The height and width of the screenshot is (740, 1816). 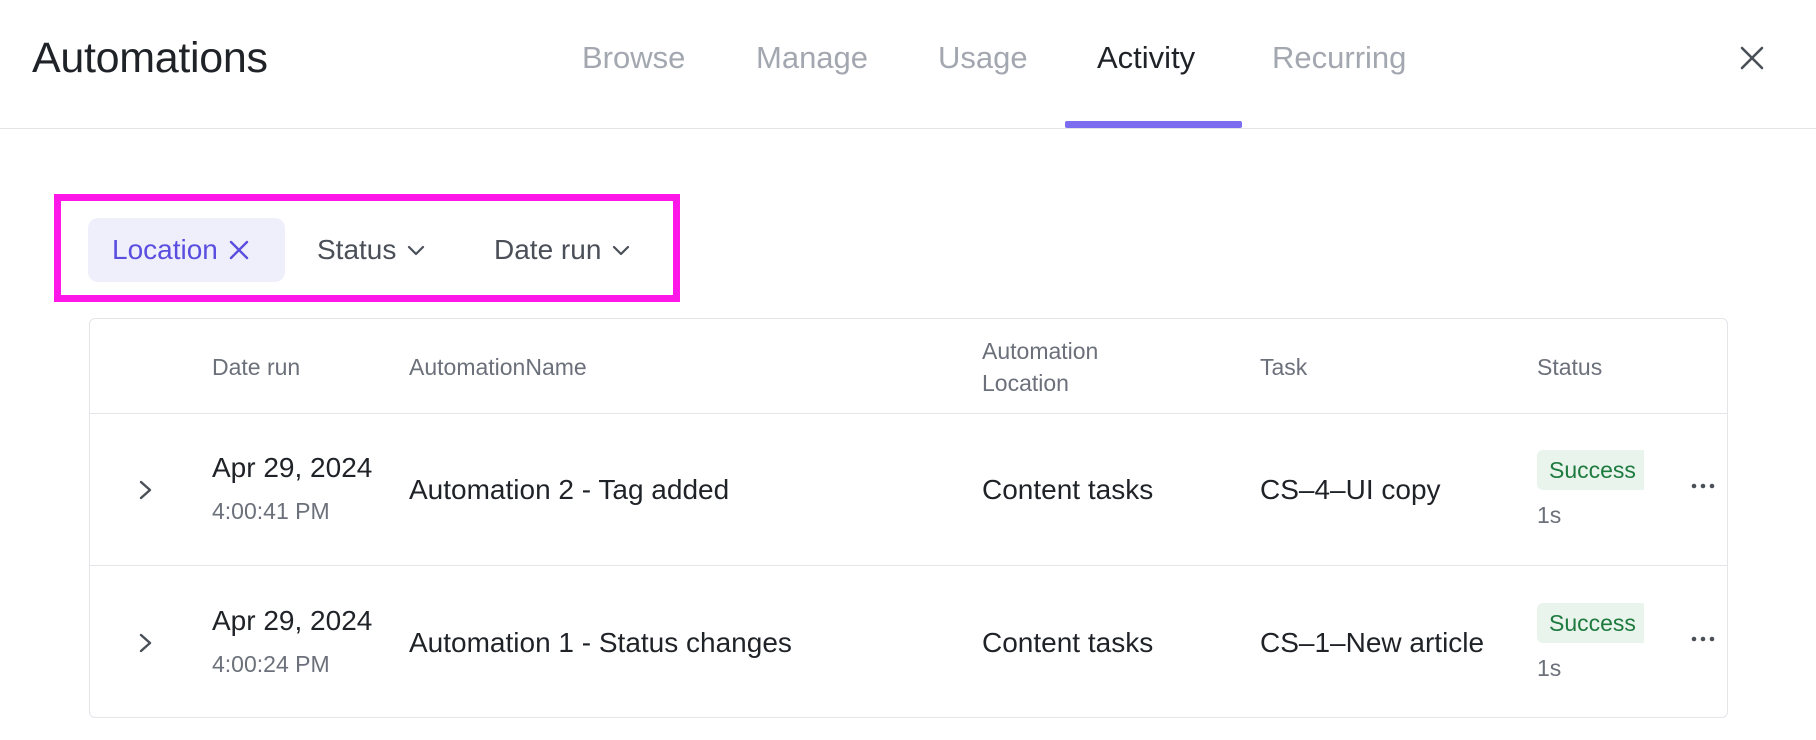 I want to click on tab-activity: Activity, so click(x=1146, y=58).